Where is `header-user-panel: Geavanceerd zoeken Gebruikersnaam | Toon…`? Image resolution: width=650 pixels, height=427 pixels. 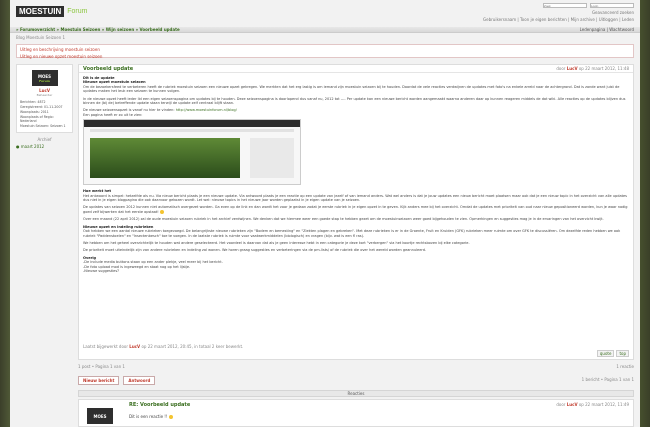
header-user-panel: Geavanceerd zoeken Gebruikersnaam | Toon… is located at coordinates (558, 13).